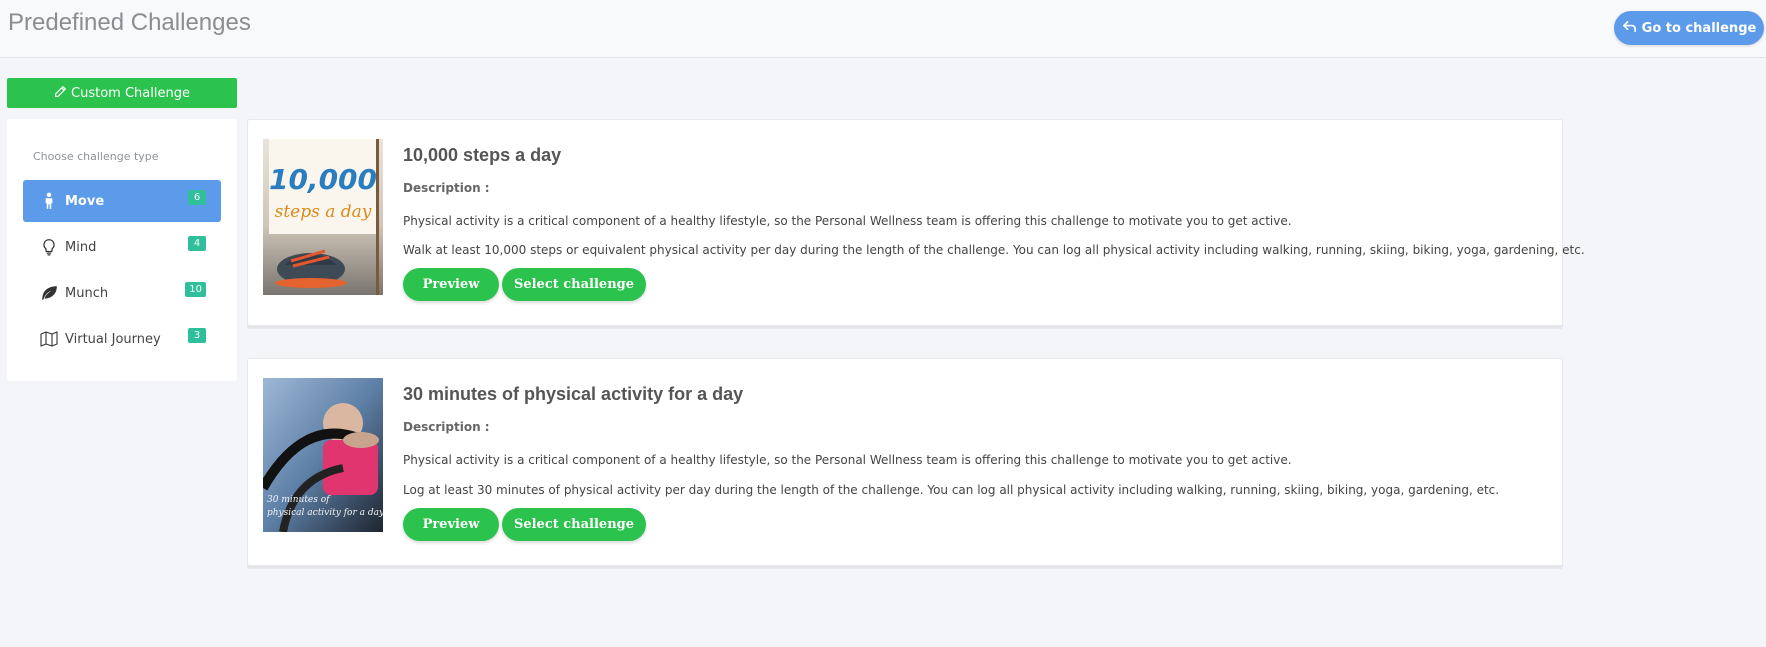 The height and width of the screenshot is (647, 1766). I want to click on sidebar-item-label: Virtual Journey, so click(113, 339).